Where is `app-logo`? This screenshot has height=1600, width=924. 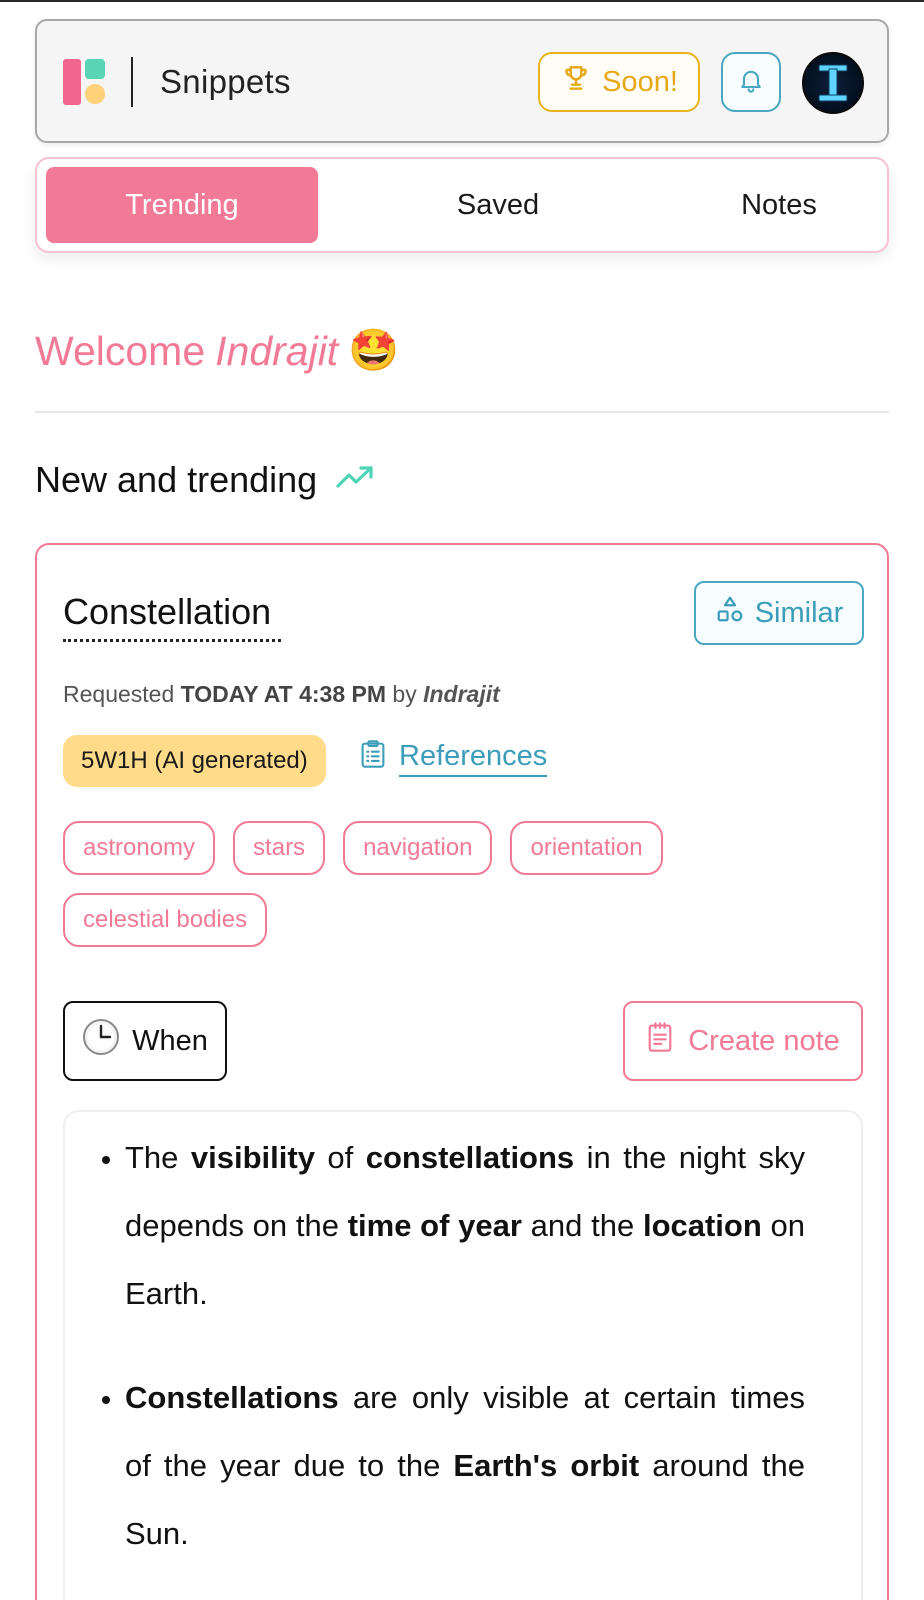 app-logo is located at coordinates (85, 82).